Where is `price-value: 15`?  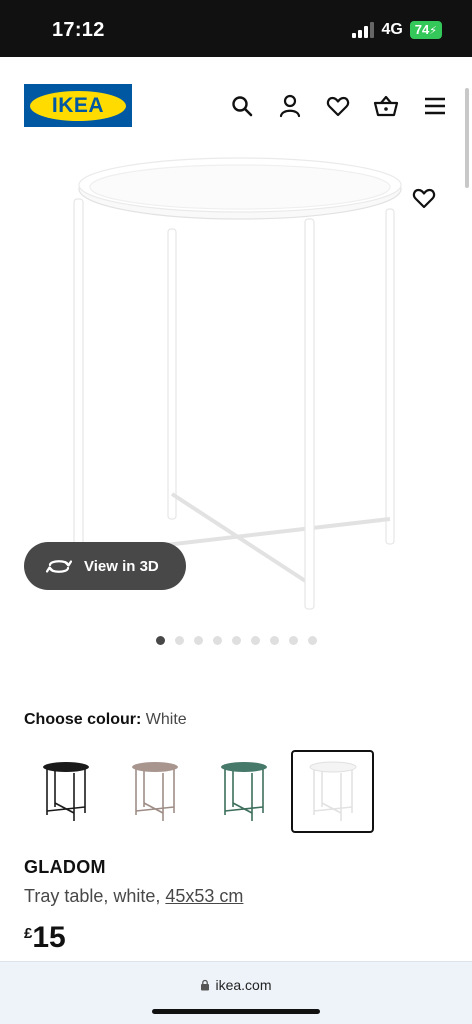 price-value: 15 is located at coordinates (49, 937).